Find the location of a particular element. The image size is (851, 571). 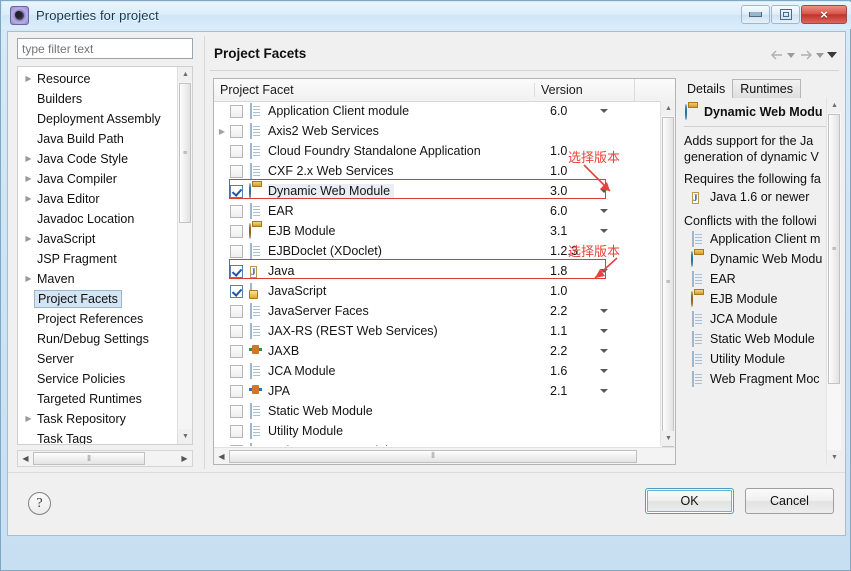

table-row: EJB Module 3.1 is located at coordinates (436, 231).